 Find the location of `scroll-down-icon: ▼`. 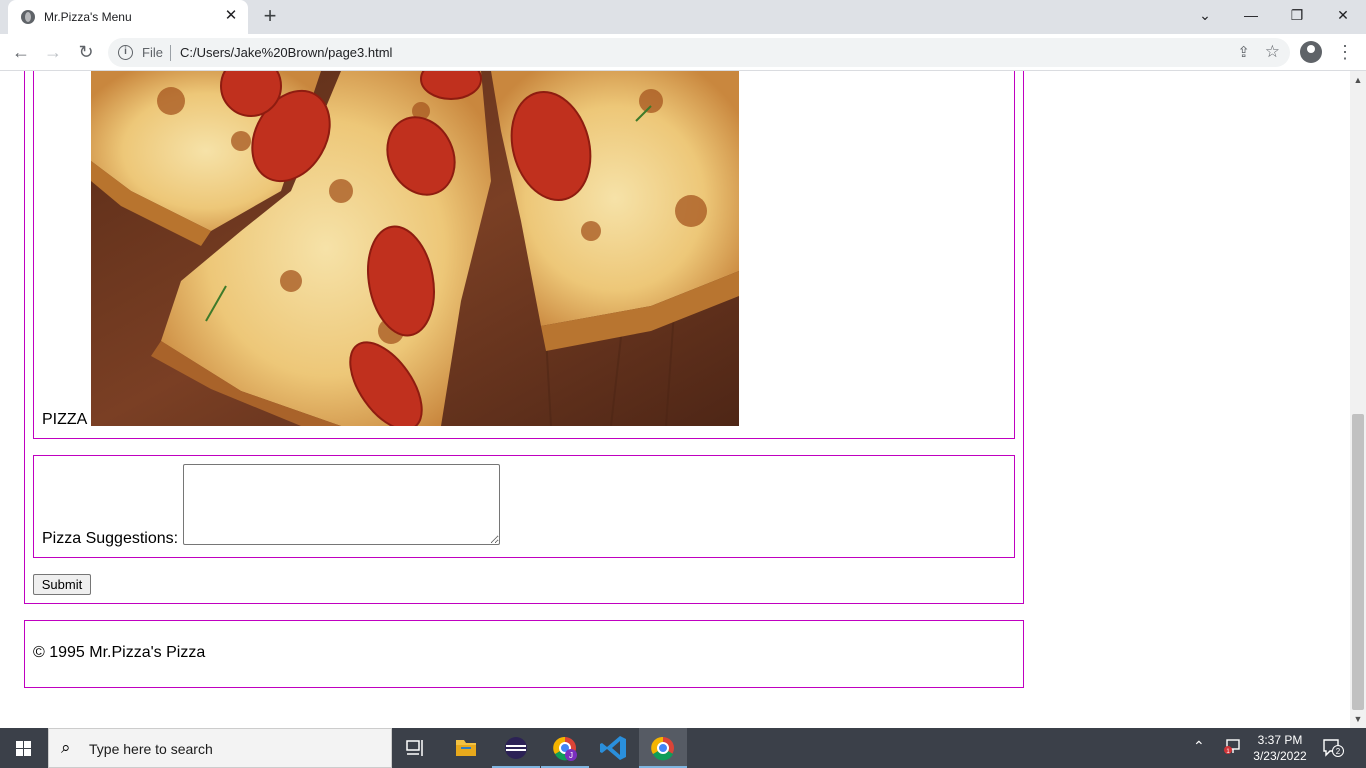

scroll-down-icon: ▼ is located at coordinates (1358, 719).